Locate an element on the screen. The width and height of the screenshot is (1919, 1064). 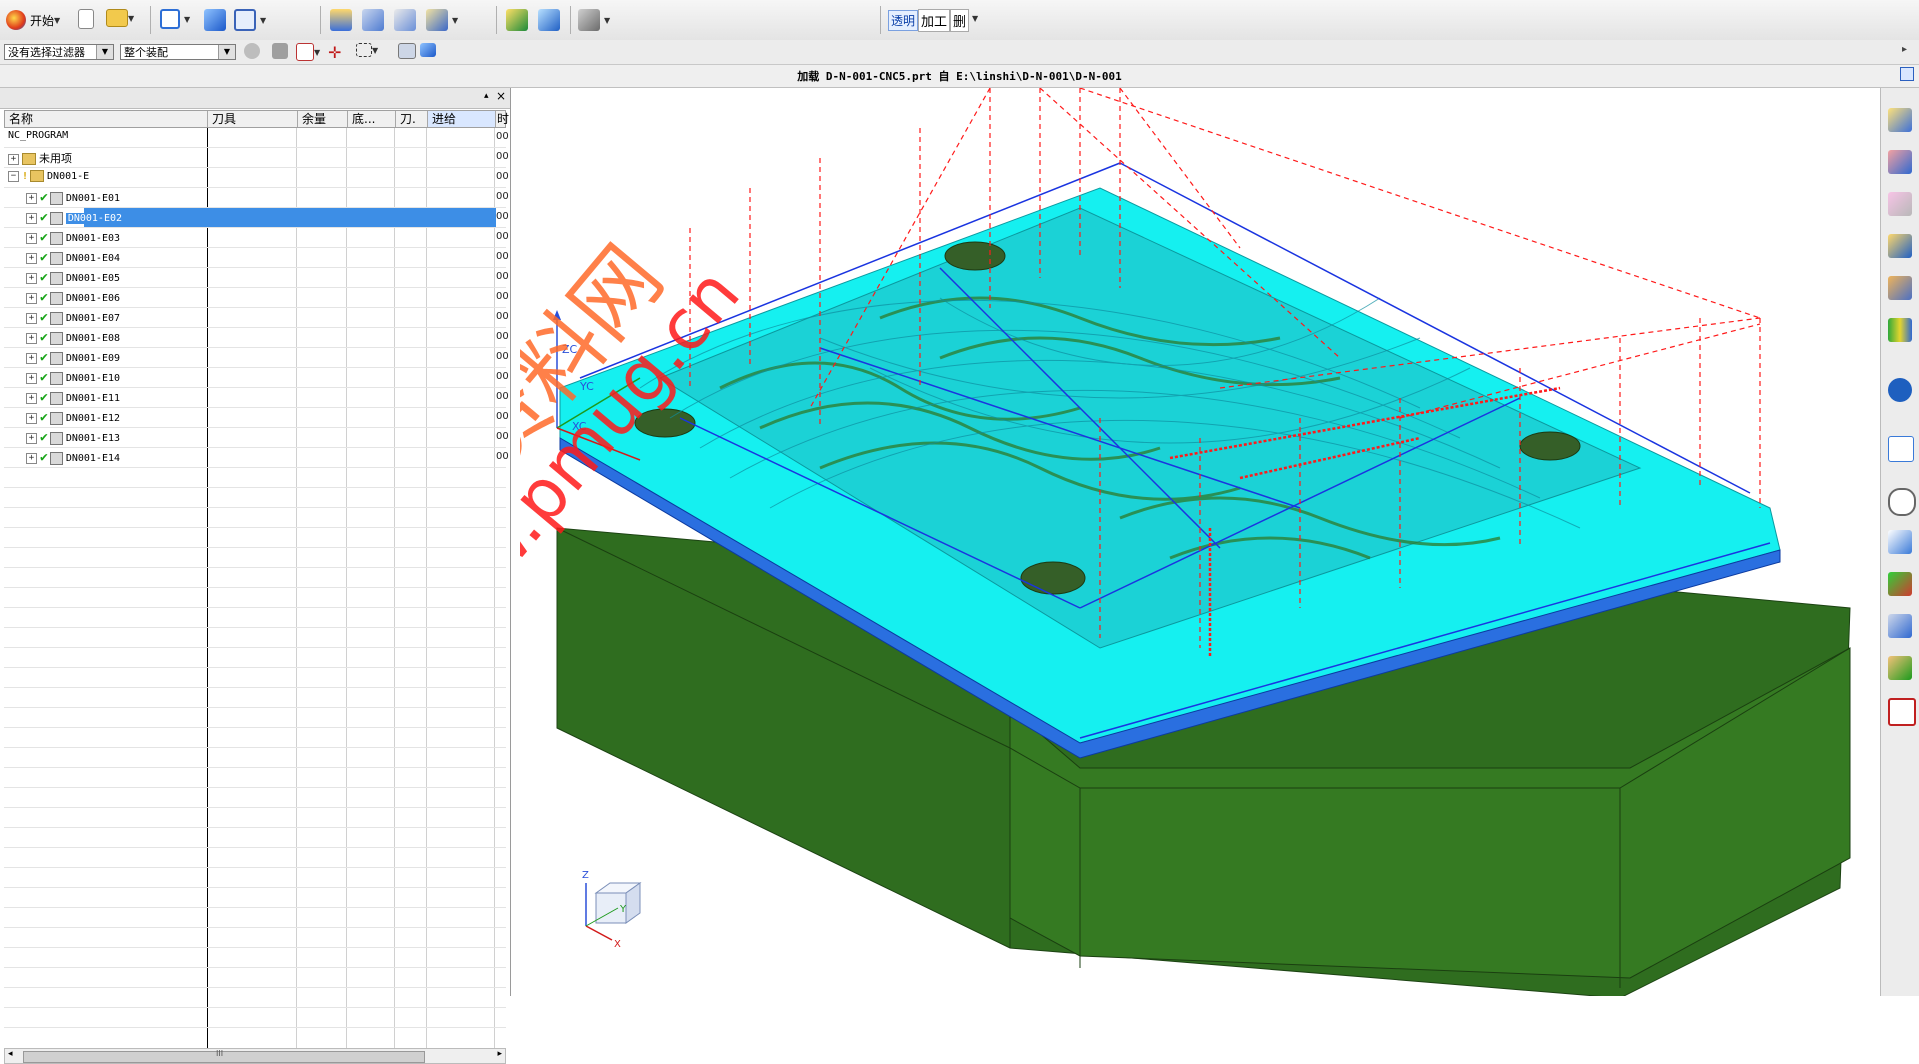
column-header-tool: 刀具 is located at coordinates (253, 119).